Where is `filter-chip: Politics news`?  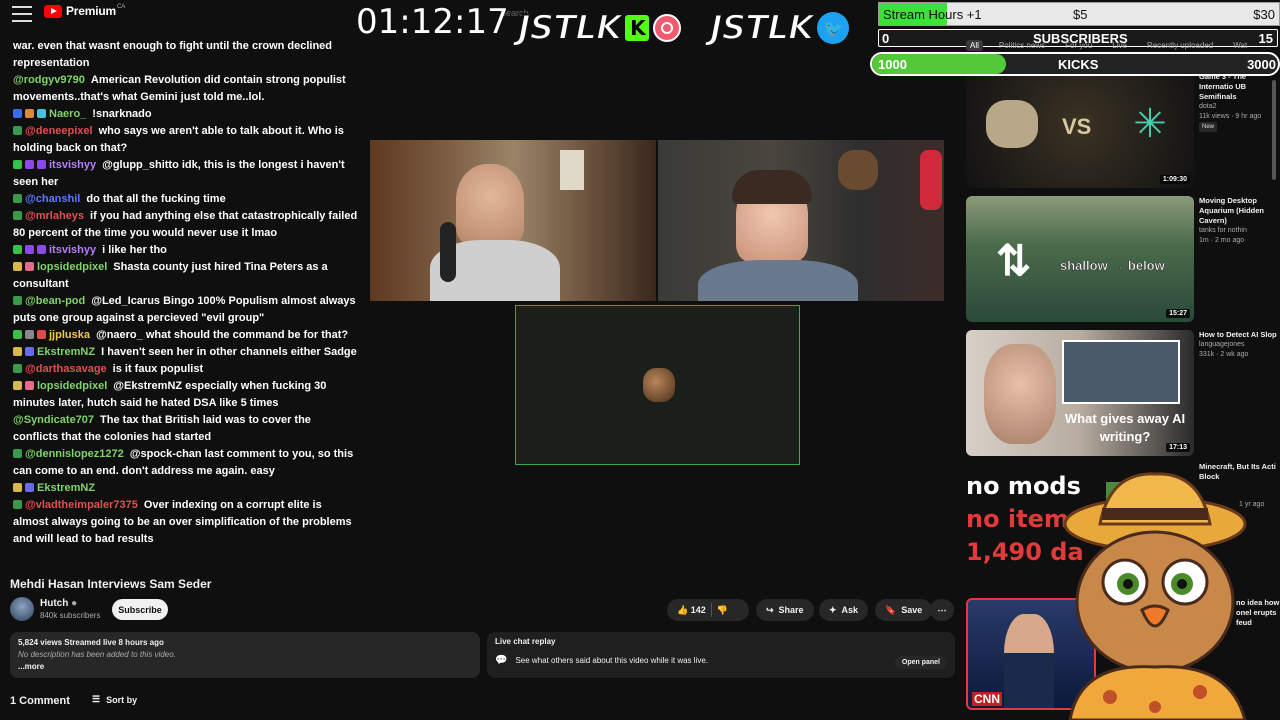
filter-chip: Politics news is located at coordinates (1022, 45).